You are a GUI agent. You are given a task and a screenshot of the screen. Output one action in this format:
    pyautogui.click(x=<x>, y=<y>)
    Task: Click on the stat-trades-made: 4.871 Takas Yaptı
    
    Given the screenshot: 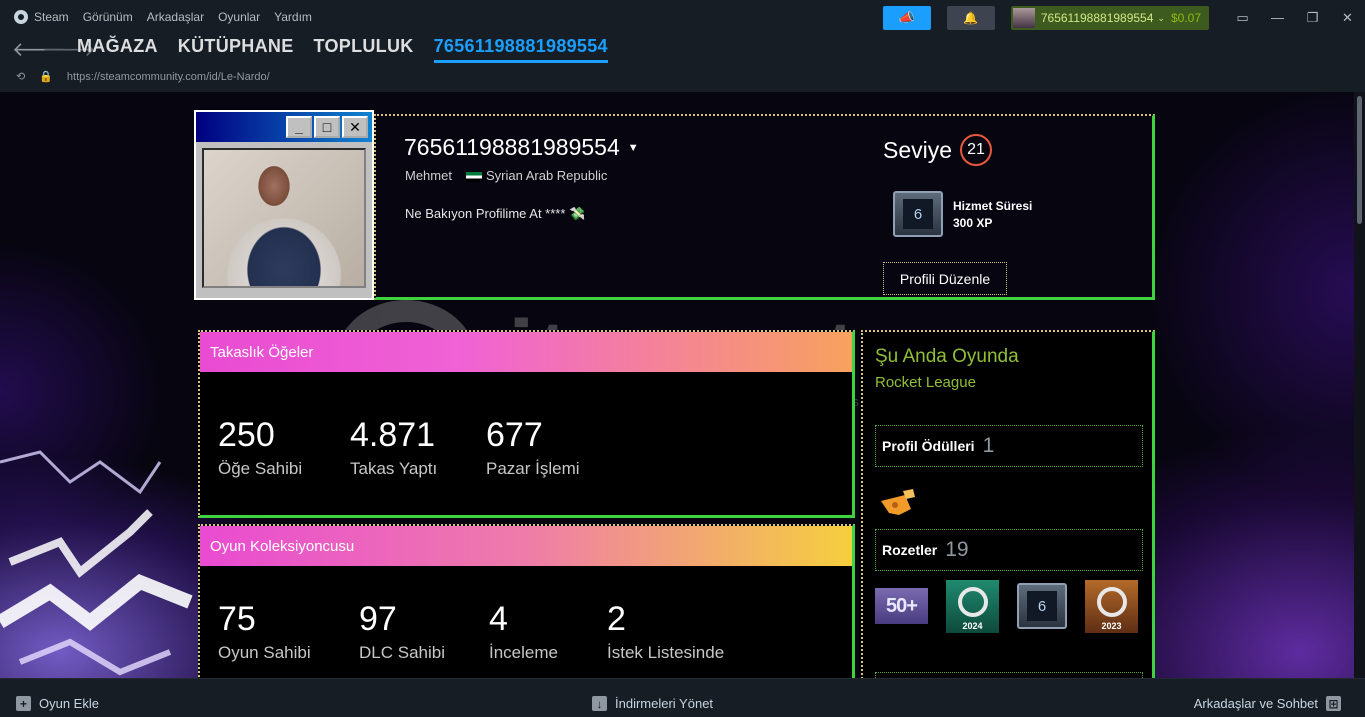 What is the action you would take?
    pyautogui.click(x=418, y=447)
    